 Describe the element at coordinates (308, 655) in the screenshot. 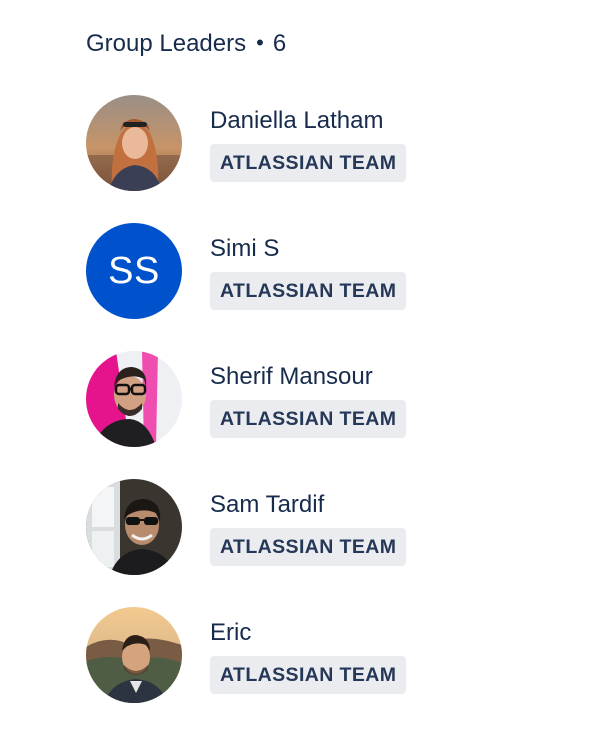

I see `leader-info: Eric ATLASSIAN TEAM` at that location.